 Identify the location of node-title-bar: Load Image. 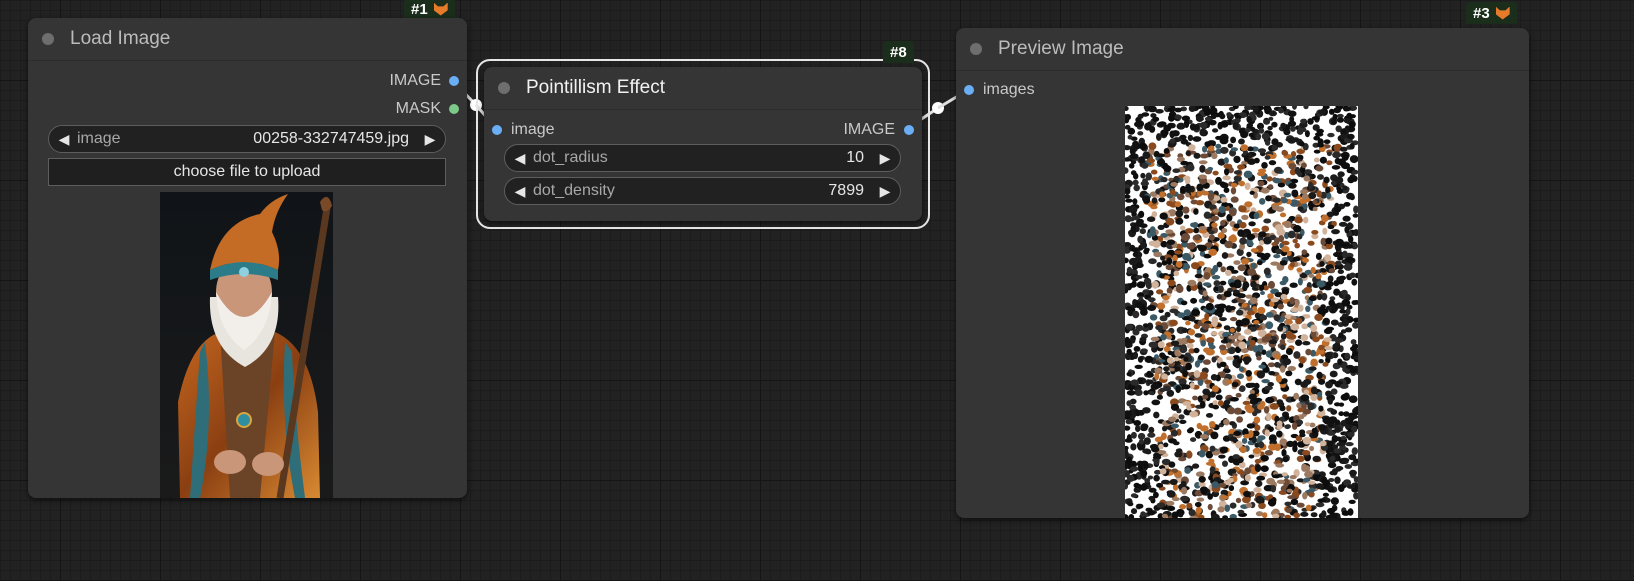
(247, 39).